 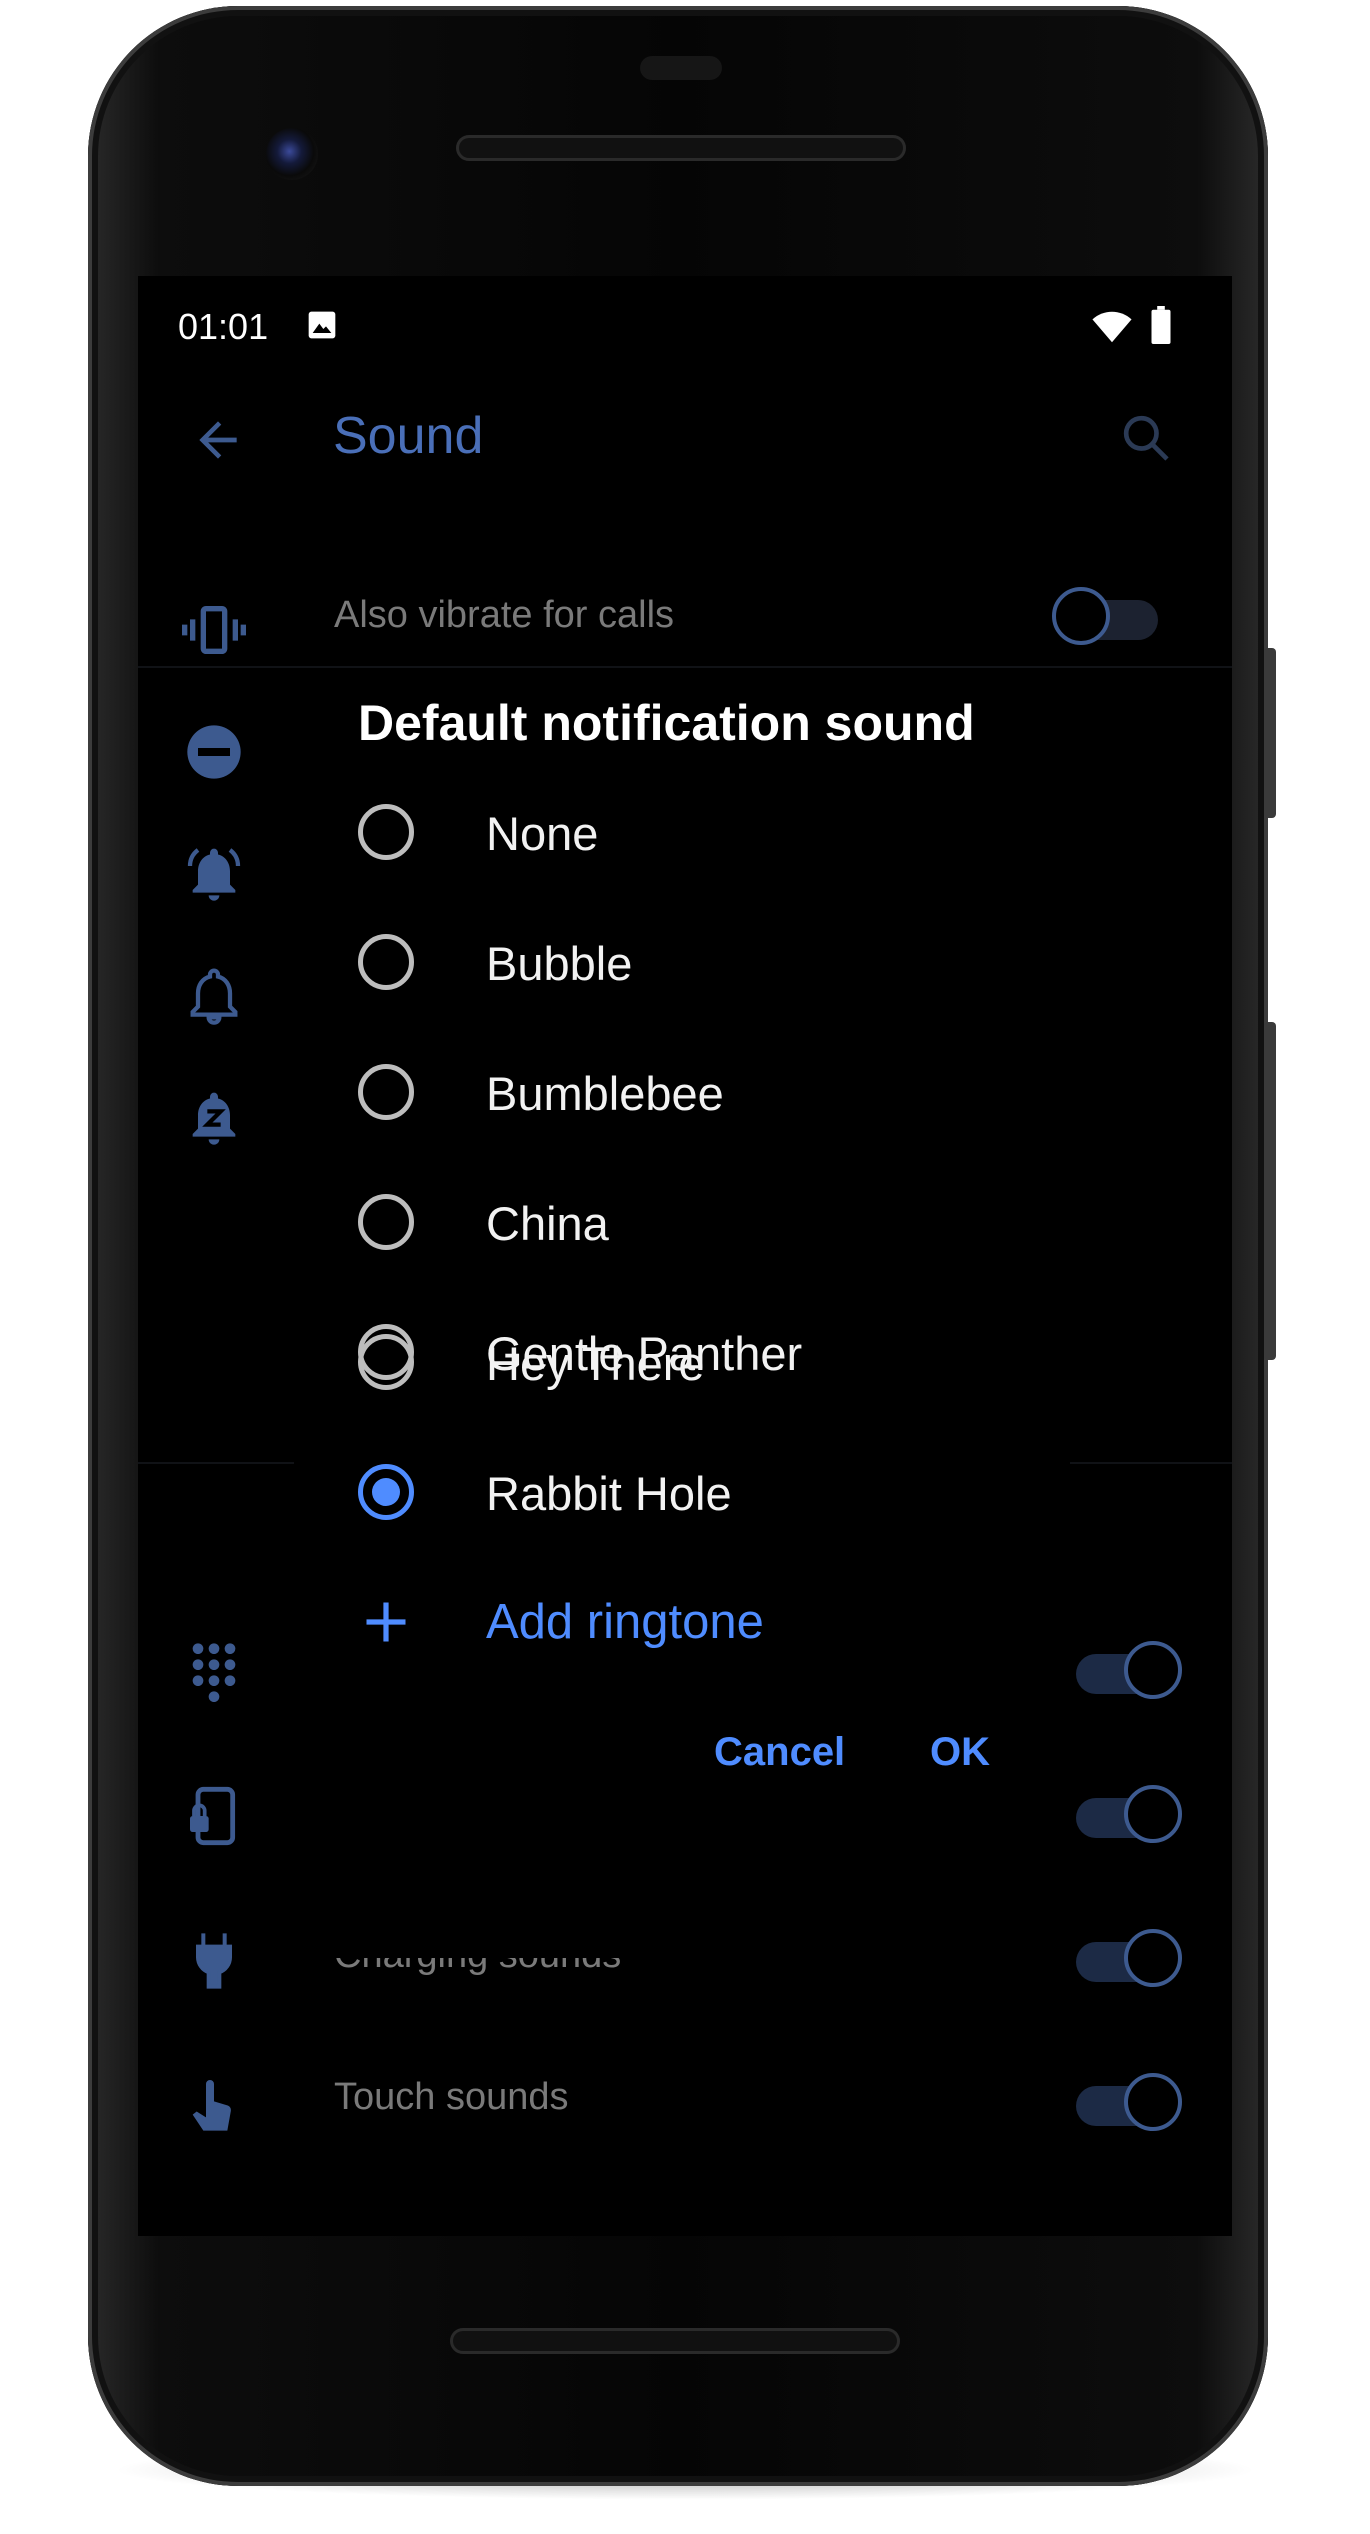 I want to click on dialog-title: Default notification sound, so click(x=666, y=723).